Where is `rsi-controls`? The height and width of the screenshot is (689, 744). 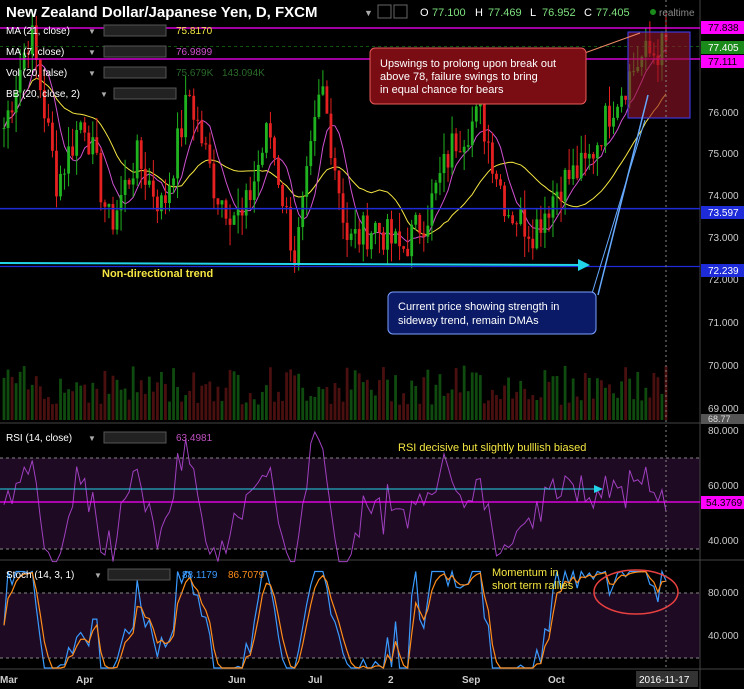
rsi-controls is located at coordinates (135, 437).